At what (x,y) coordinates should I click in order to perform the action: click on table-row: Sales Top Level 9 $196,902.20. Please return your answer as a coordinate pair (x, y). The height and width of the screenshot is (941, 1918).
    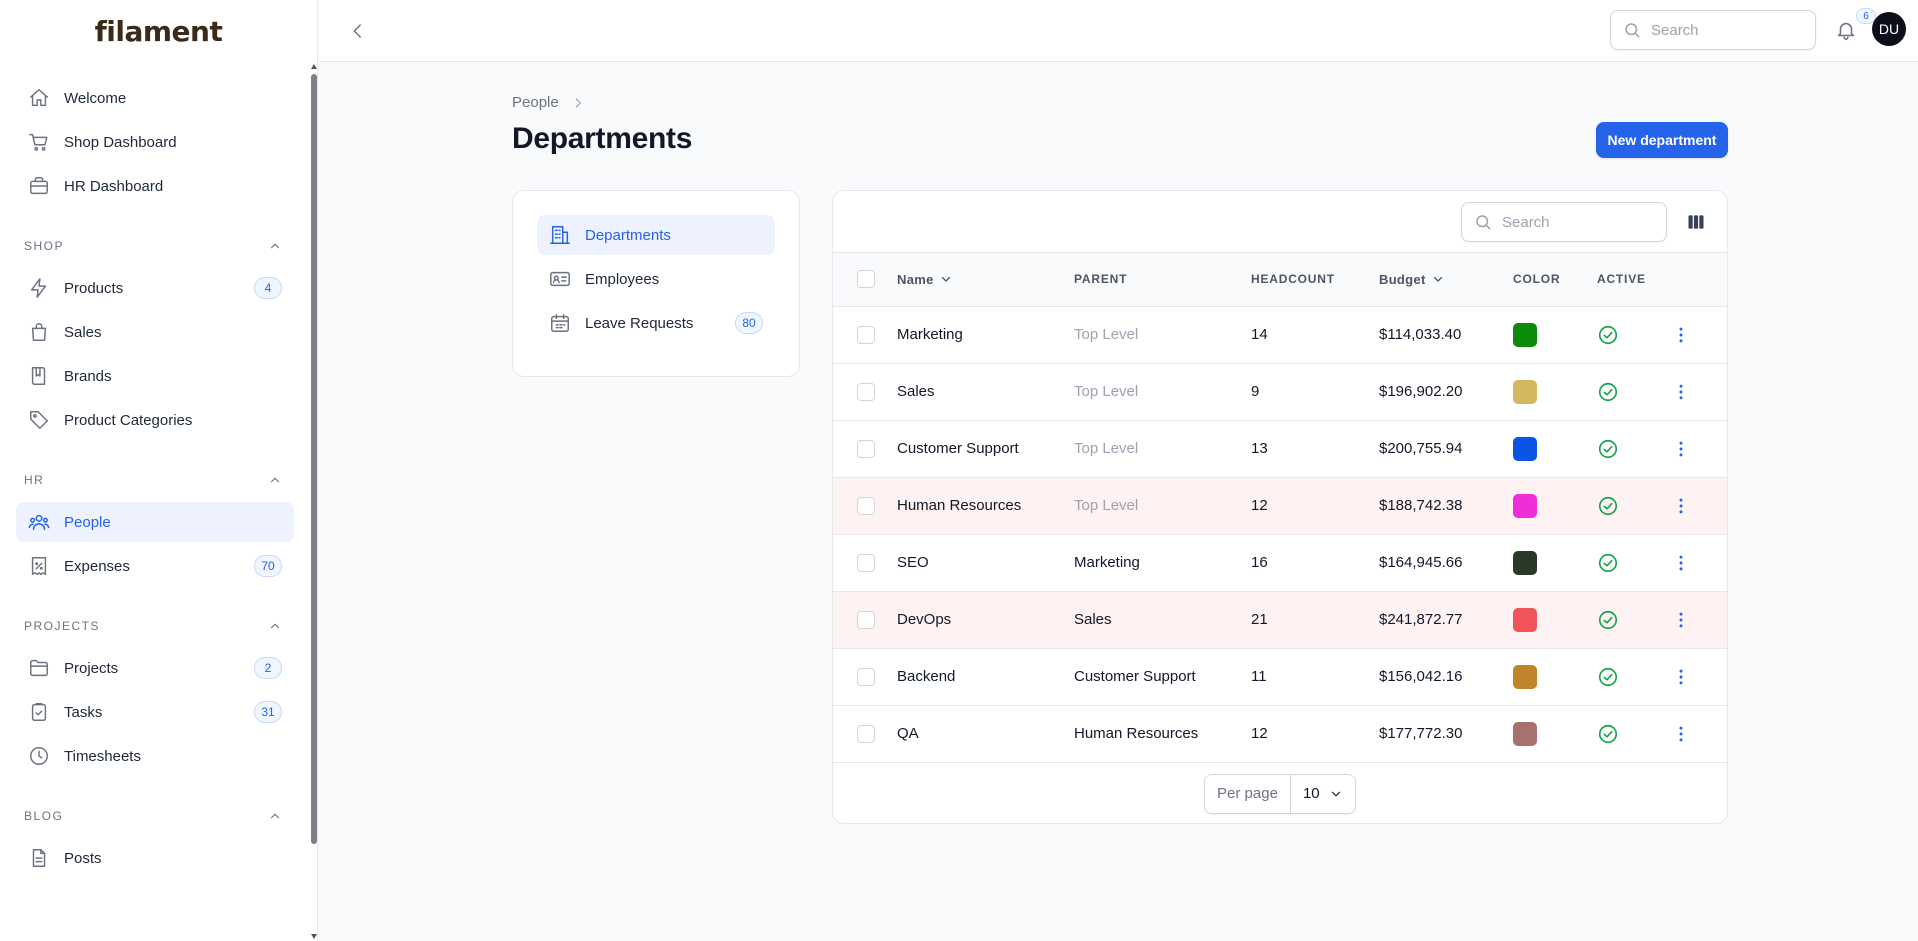
    Looking at the image, I should click on (1280, 391).